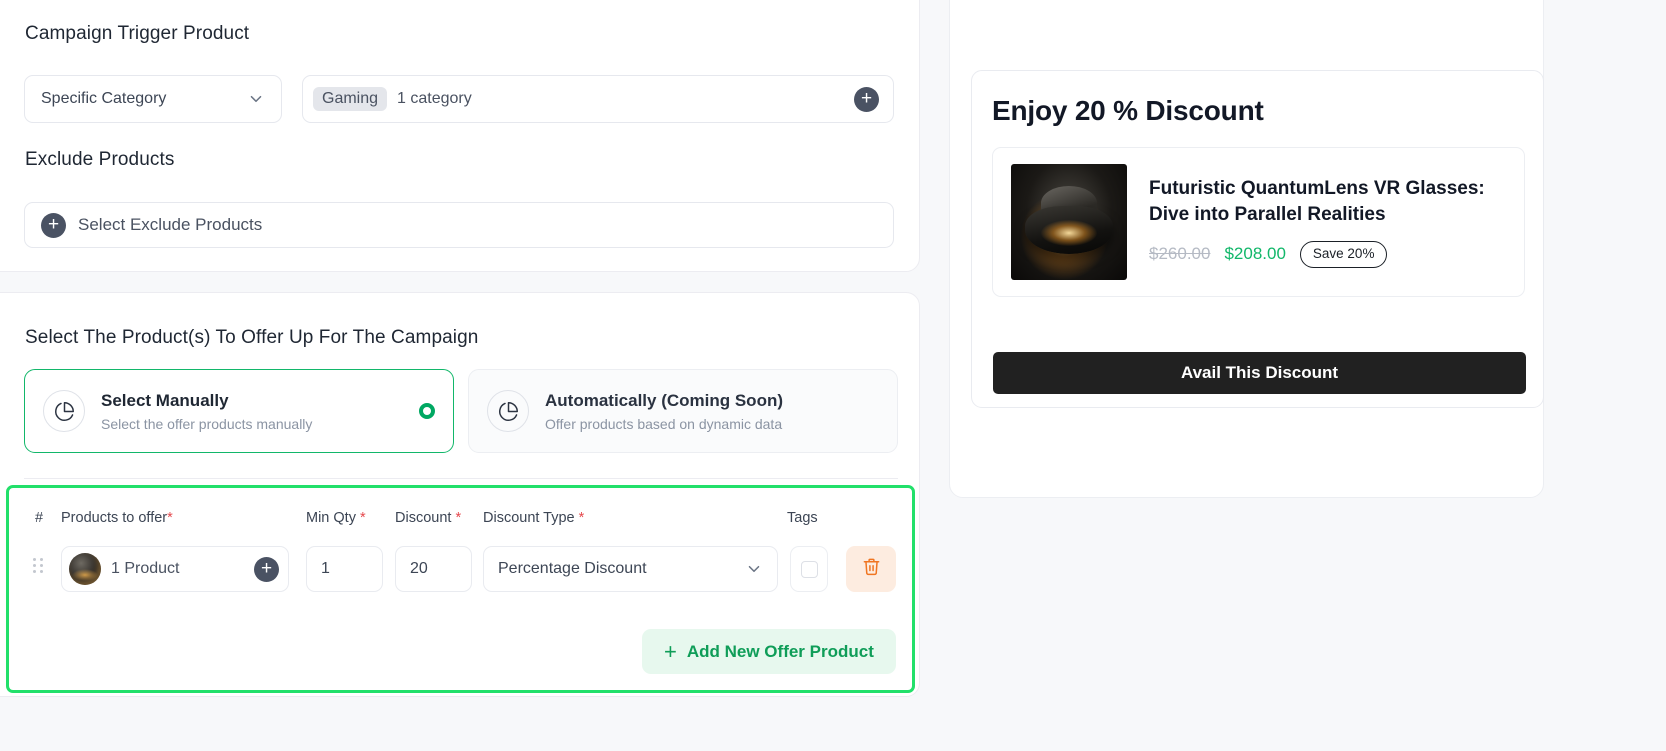 The height and width of the screenshot is (751, 1666). What do you see at coordinates (39, 518) in the screenshot?
I see `table-header-index: #` at bounding box center [39, 518].